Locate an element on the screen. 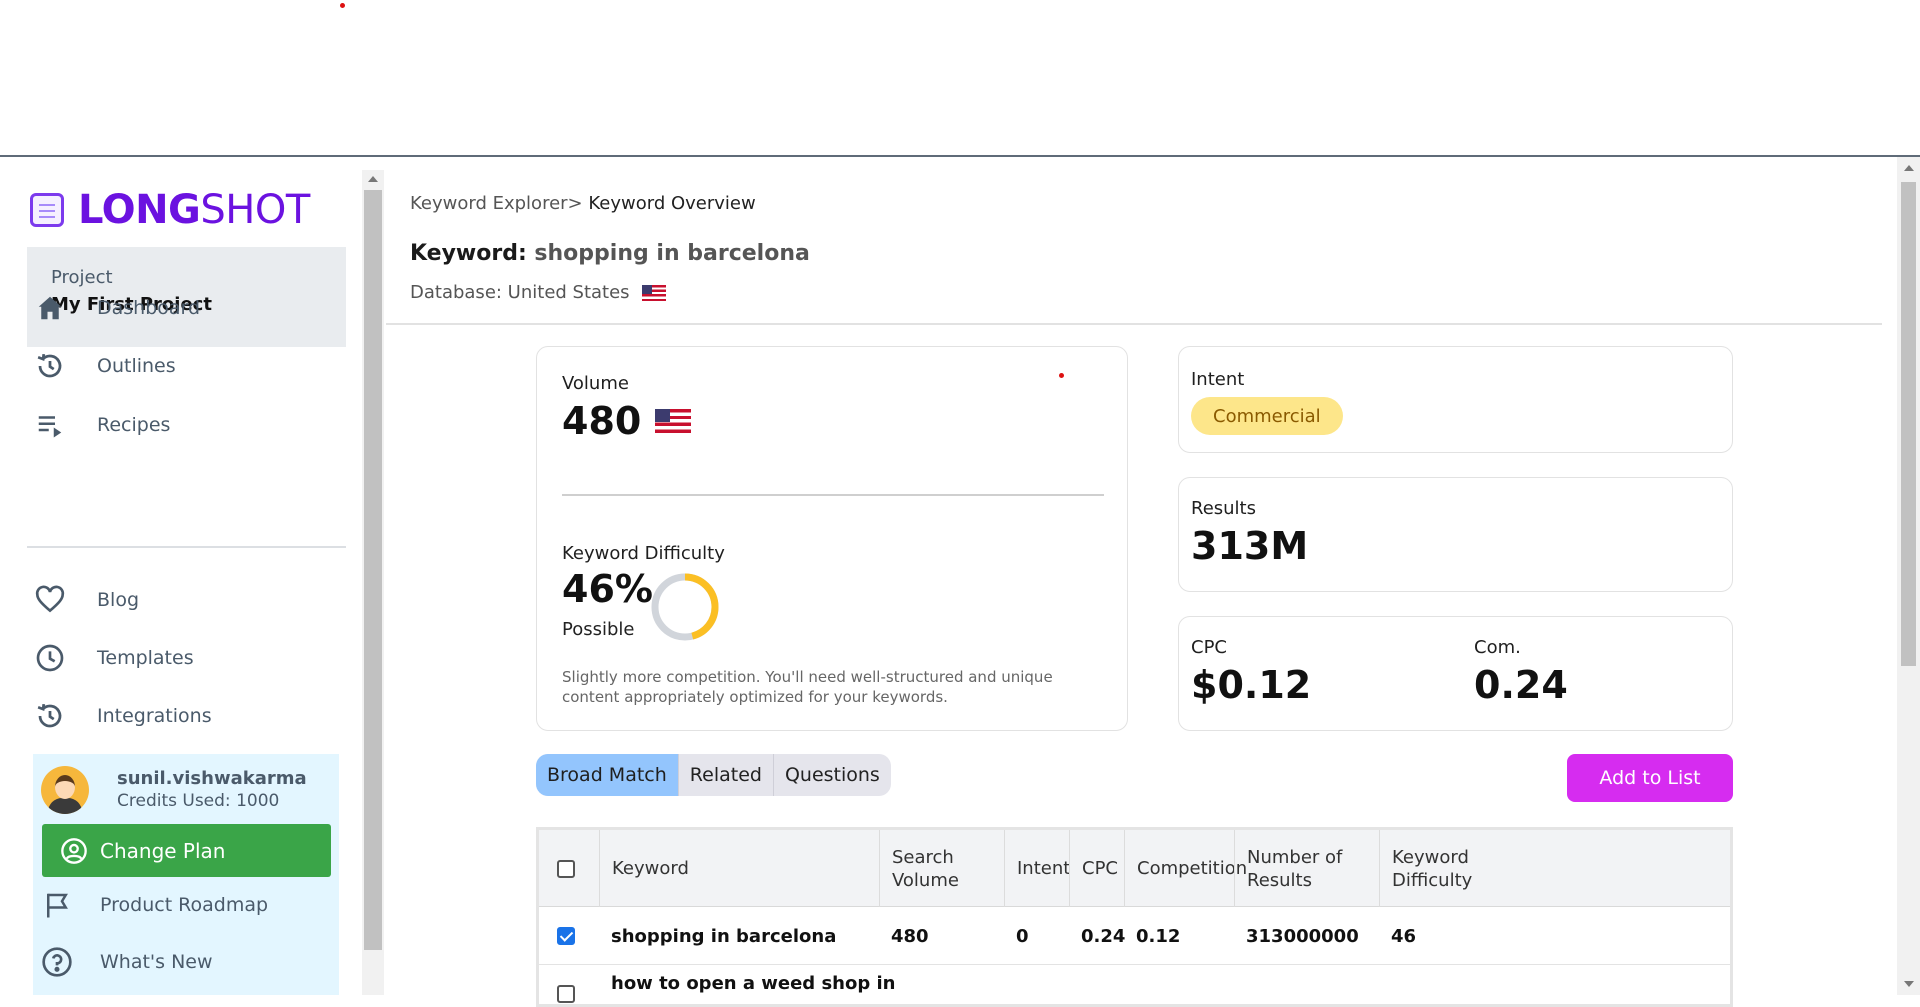  change-plan-label: Change Plan is located at coordinates (163, 850).